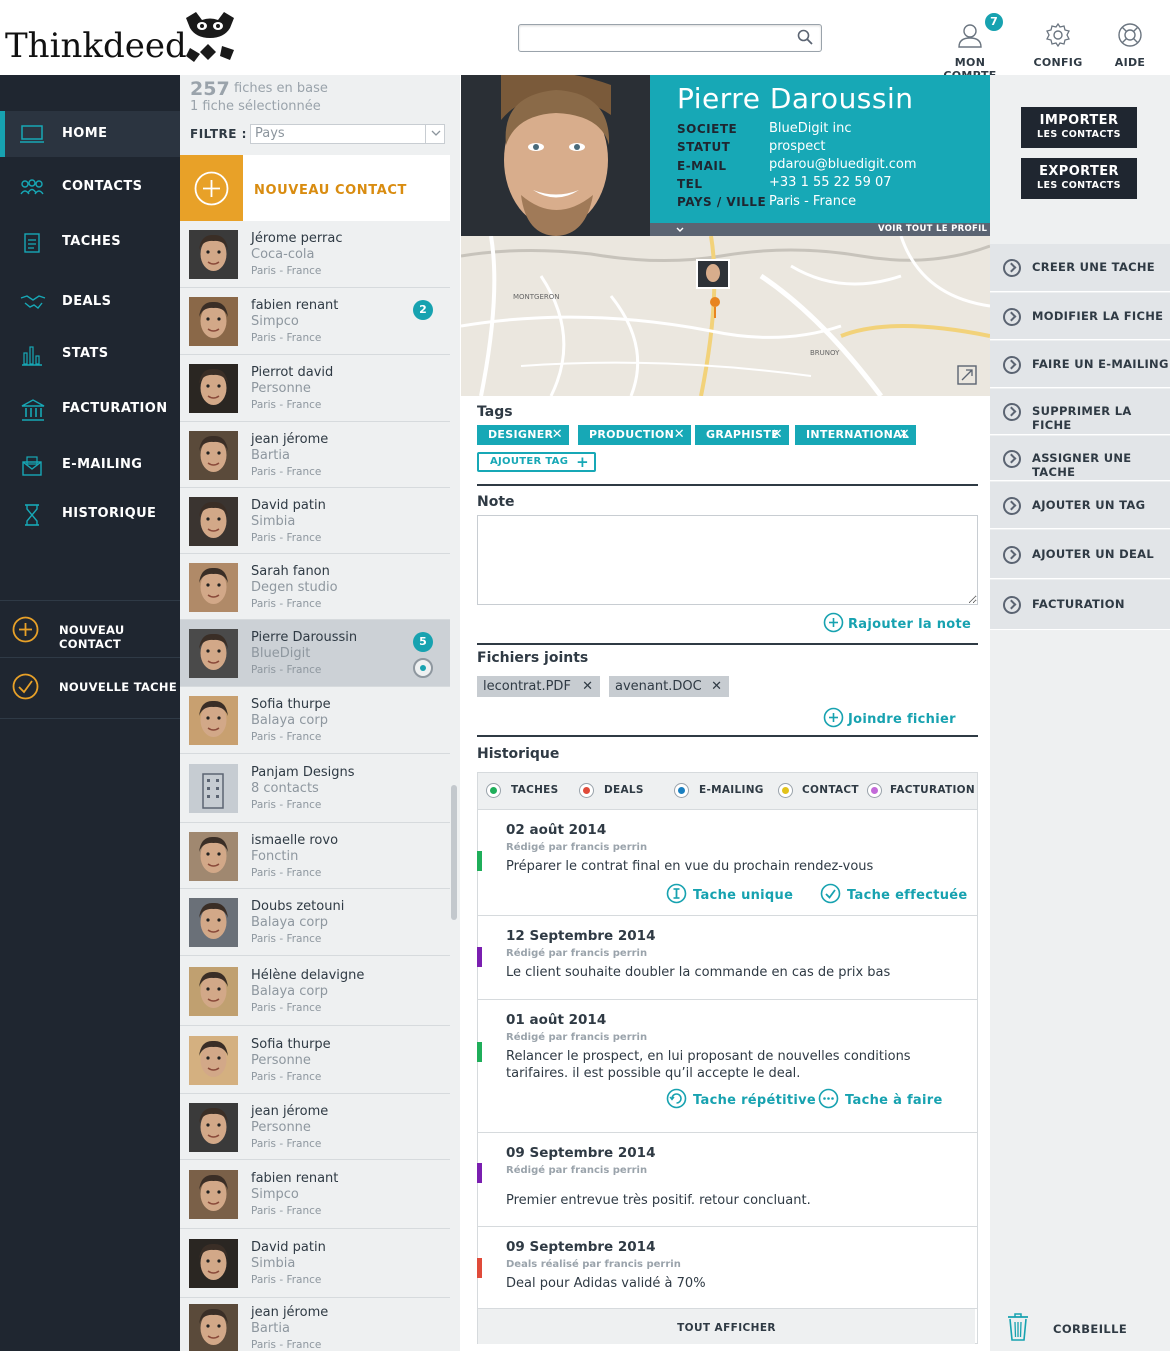 The width and height of the screenshot is (1170, 1351). What do you see at coordinates (830, 790) in the screenshot?
I see `history-filter-label: CONTACT` at bounding box center [830, 790].